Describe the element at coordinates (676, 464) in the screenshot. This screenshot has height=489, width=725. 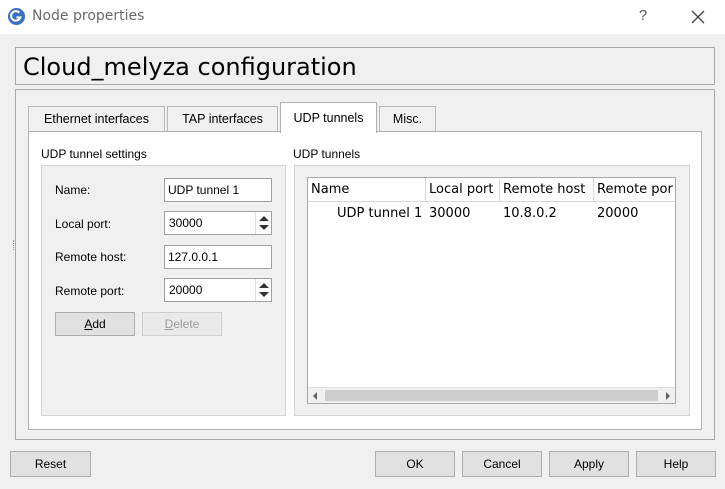
I see `help-button: Help` at that location.